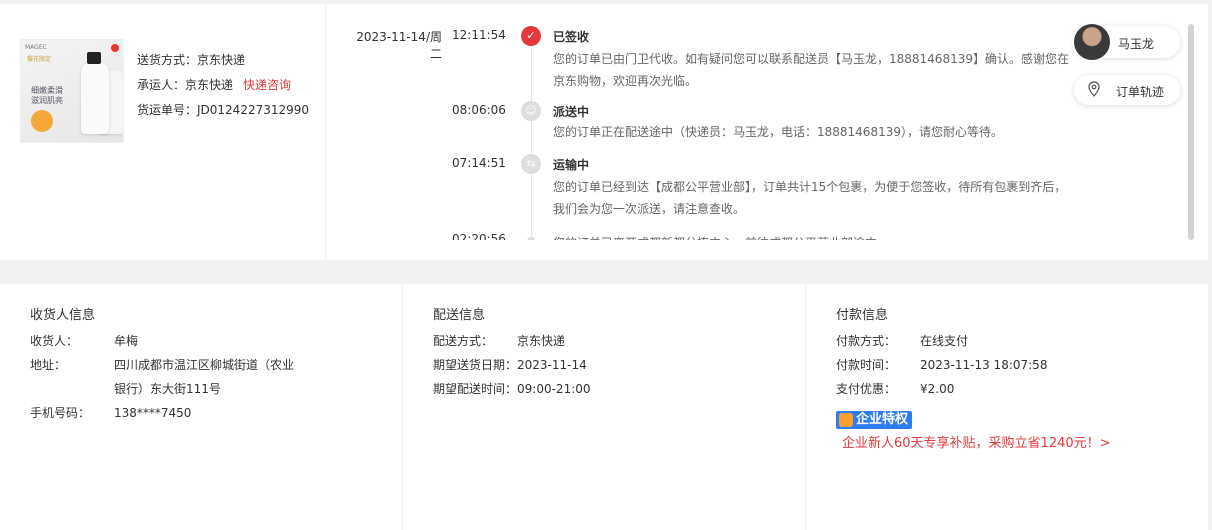 This screenshot has width=1212, height=530. Describe the element at coordinates (937, 389) in the screenshot. I see `payment-discount: ¥2.00` at that location.